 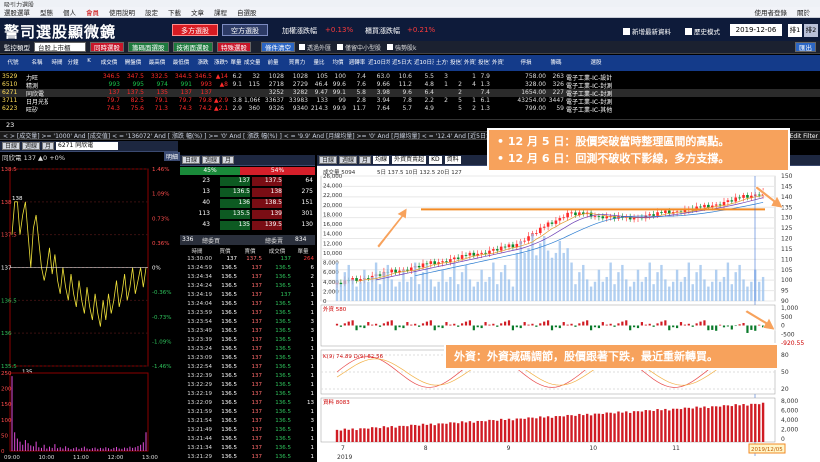 I want to click on column-header: 單量, so click(x=236, y=62).